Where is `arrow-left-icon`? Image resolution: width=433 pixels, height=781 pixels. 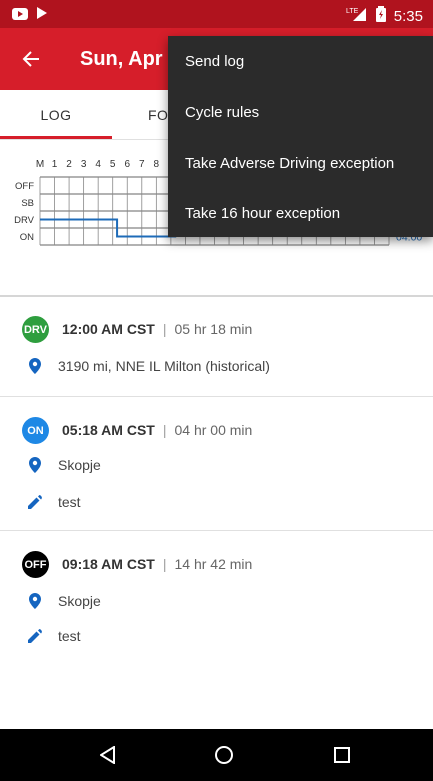 arrow-left-icon is located at coordinates (30, 59).